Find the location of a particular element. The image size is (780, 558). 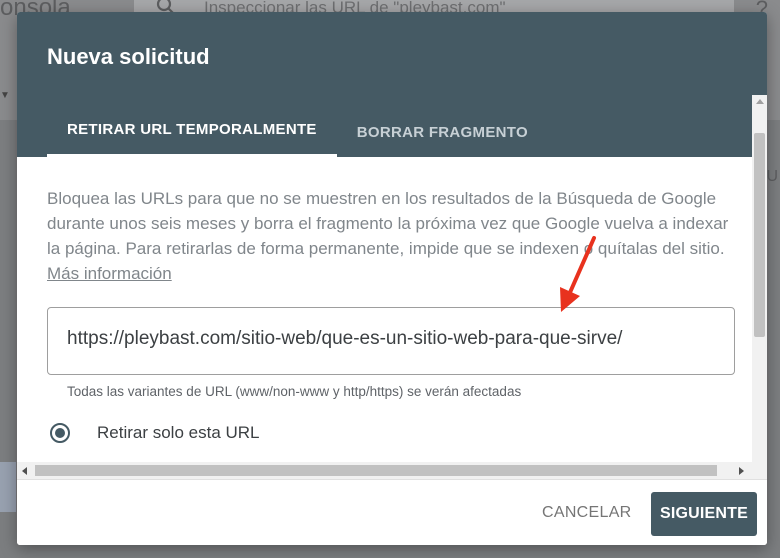

vertical-scrollbar is located at coordinates (759, 287).